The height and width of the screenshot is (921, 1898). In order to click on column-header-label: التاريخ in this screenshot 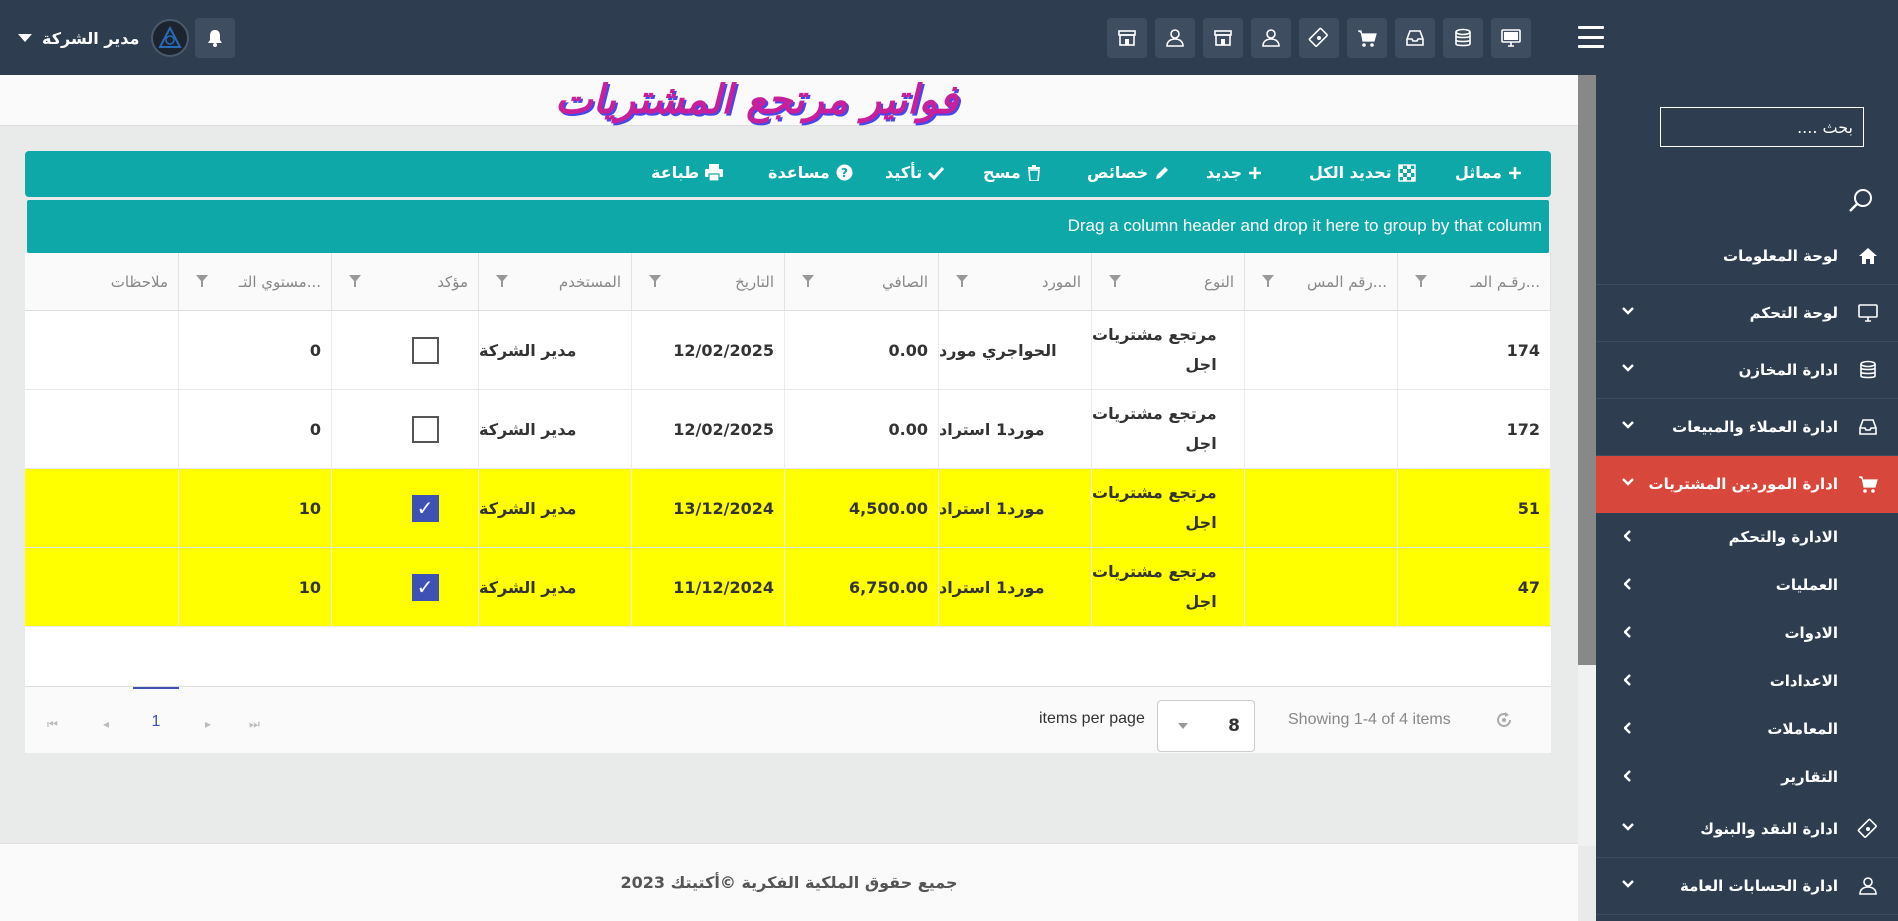, I will do `click(754, 282)`.